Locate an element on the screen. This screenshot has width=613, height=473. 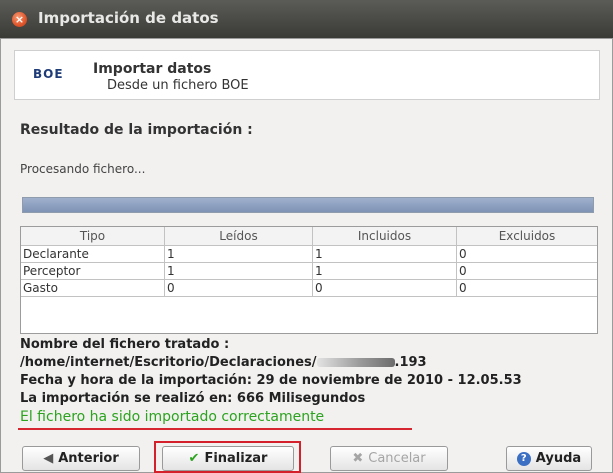
cancel-icon: ✖ is located at coordinates (358, 458).